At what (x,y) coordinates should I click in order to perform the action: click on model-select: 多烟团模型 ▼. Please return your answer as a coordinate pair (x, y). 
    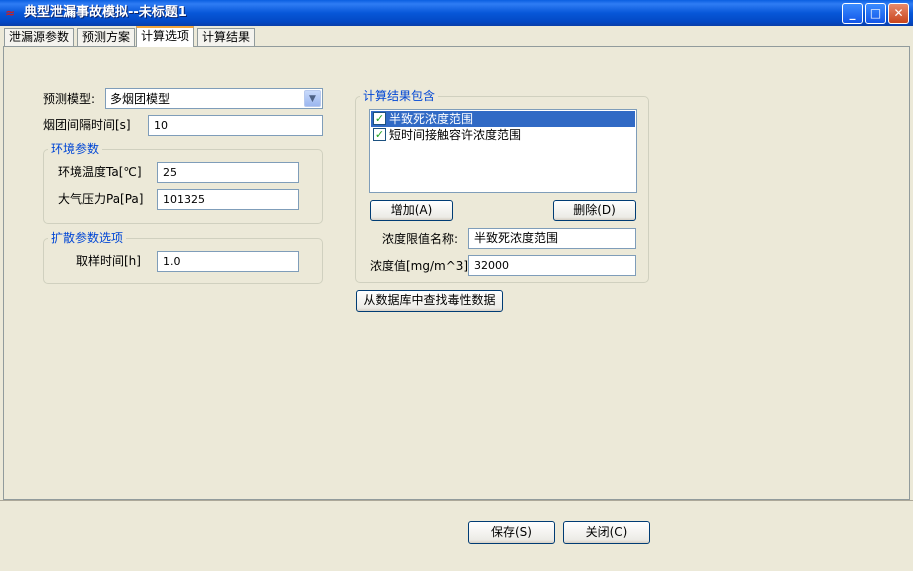
    Looking at the image, I should click on (214, 98).